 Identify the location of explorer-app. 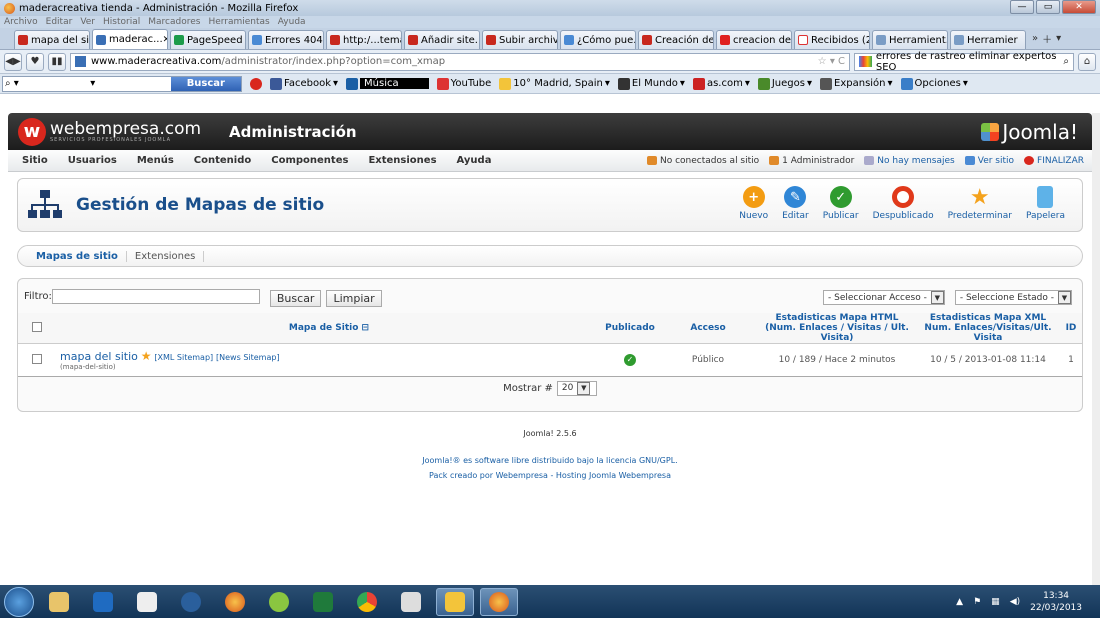
(59, 602).